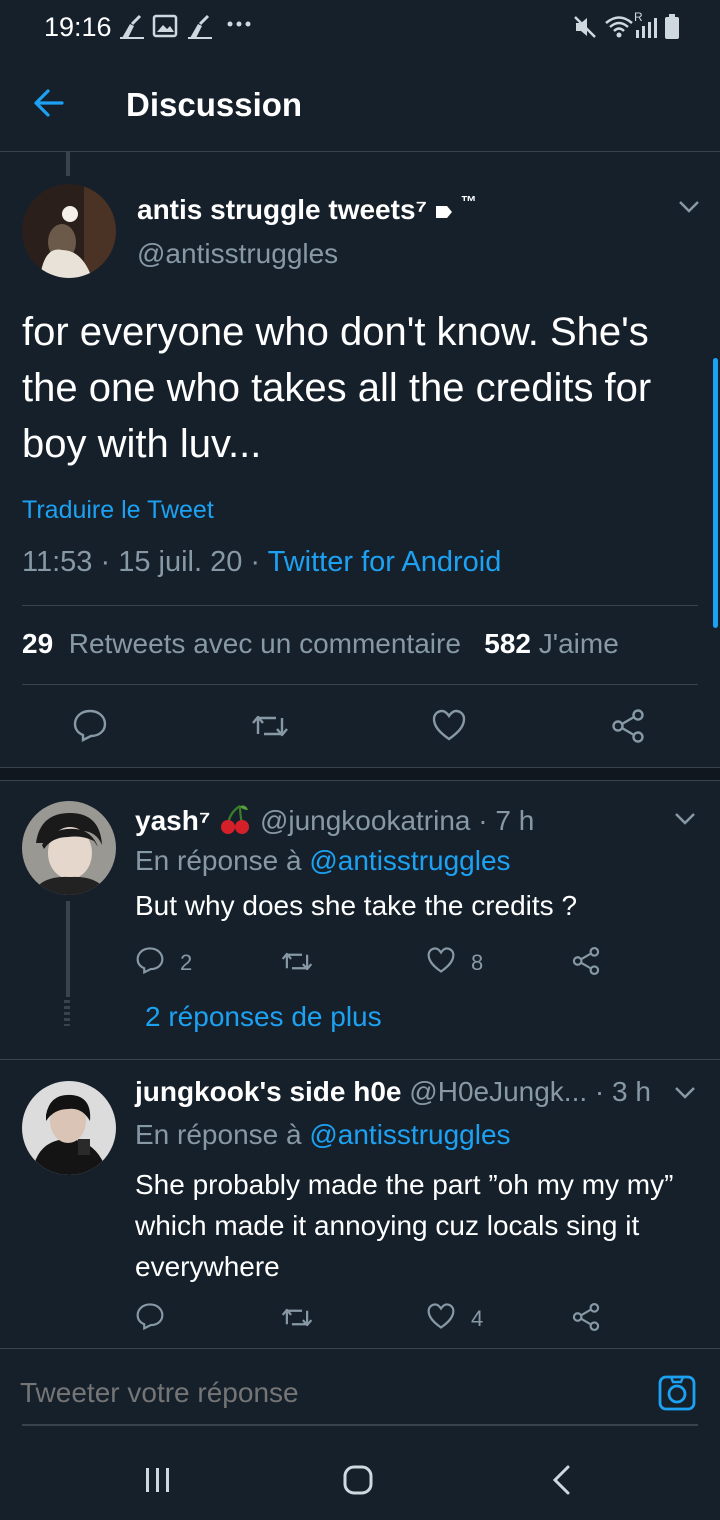 Image resolution: width=720 pixels, height=1520 pixels. Describe the element at coordinates (578, 643) in the screenshot. I see `like-label: J'aime` at that location.